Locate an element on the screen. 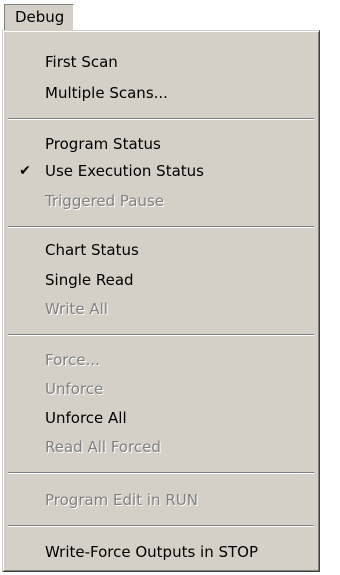 The width and height of the screenshot is (340, 575). menu-bar: Debug is located at coordinates (170, 16).